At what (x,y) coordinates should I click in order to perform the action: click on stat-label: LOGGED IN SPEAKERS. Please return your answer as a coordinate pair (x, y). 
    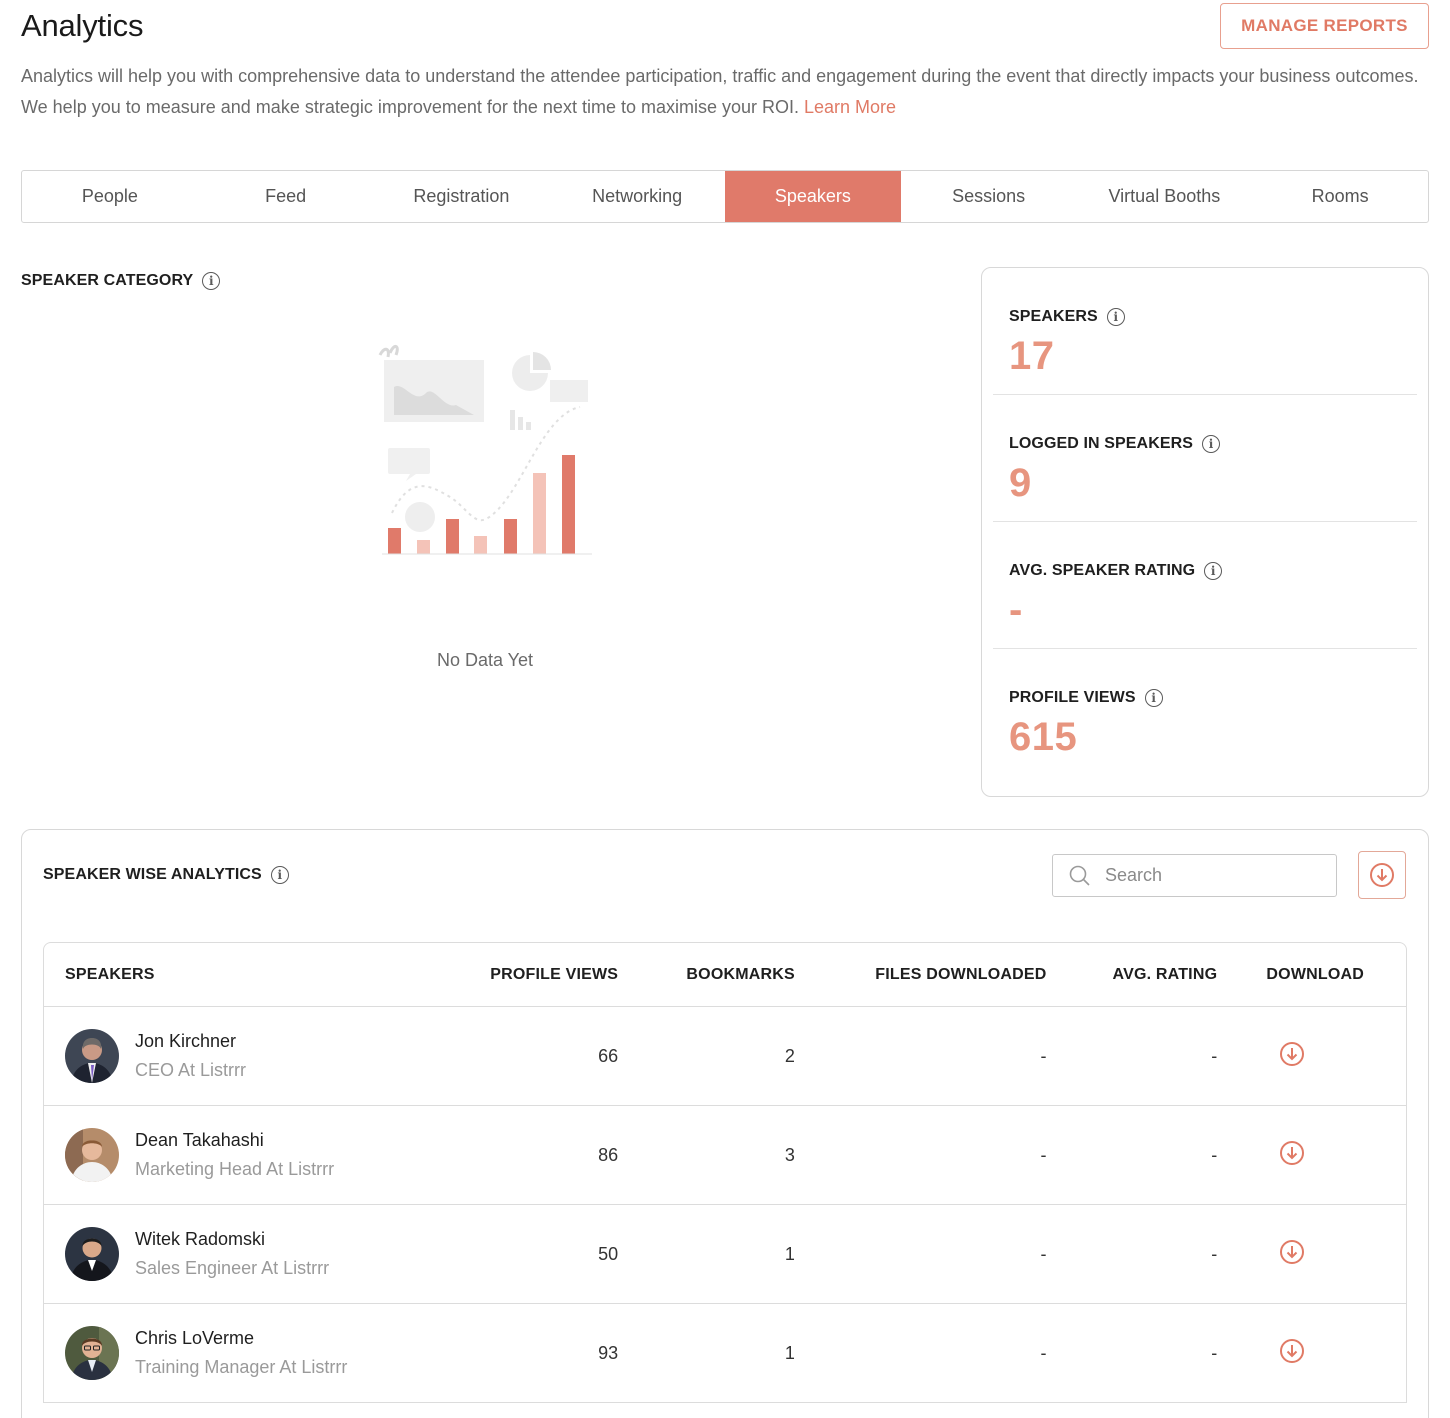
    Looking at the image, I should click on (1101, 443).